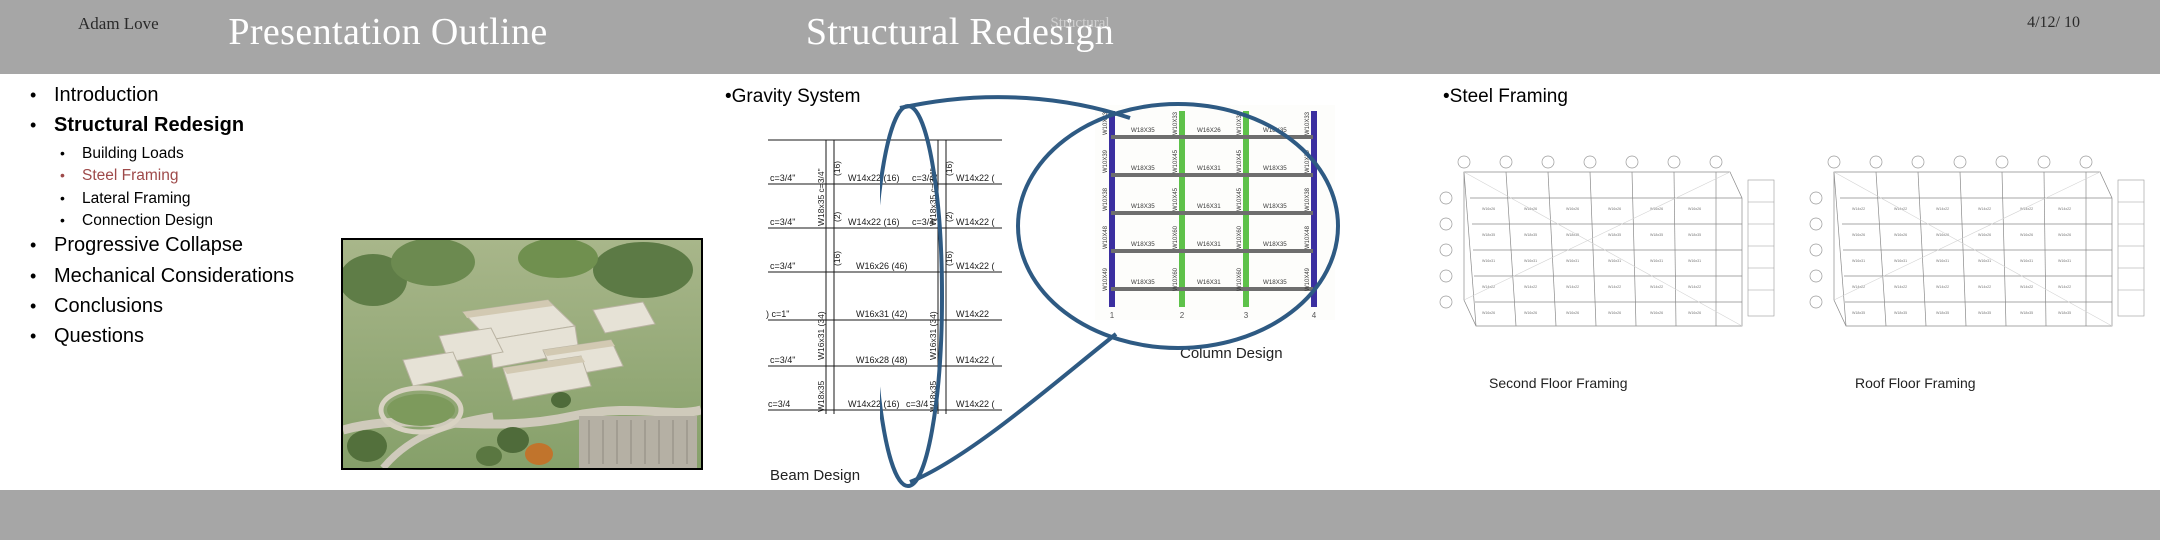 Image resolution: width=2160 pixels, height=540 pixels. I want to click on outline-item-steel-framing: • Steel Framing, so click(210, 175).